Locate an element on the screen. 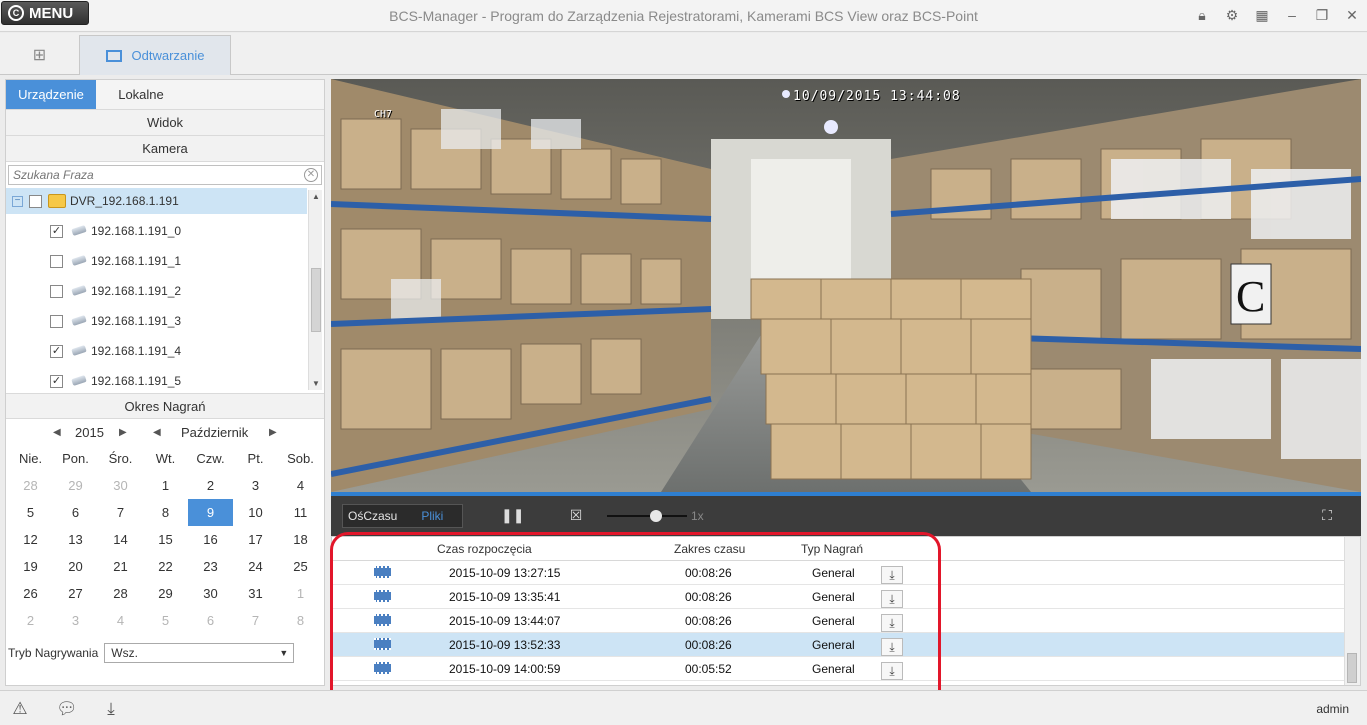 The height and width of the screenshot is (725, 1367). search-input is located at coordinates (165, 175).